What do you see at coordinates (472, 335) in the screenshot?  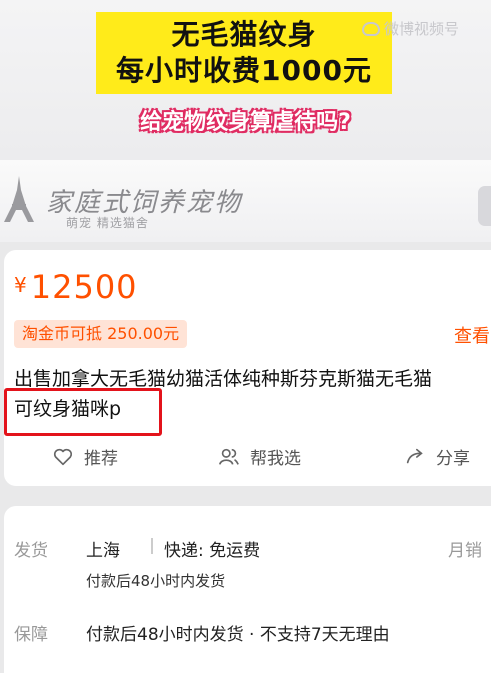 I see `view-more-link: 查看` at bounding box center [472, 335].